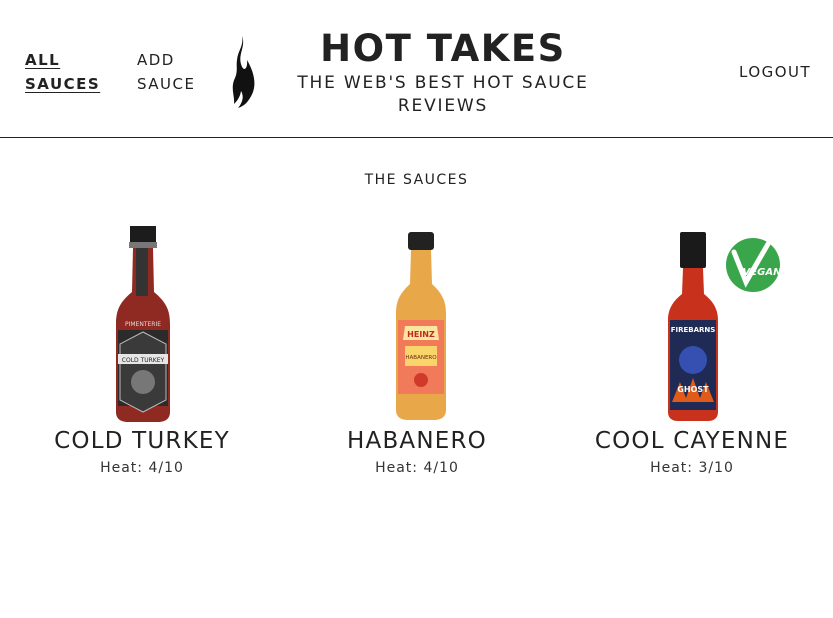  Describe the element at coordinates (693, 389) in the screenshot. I see `bottle-label-text: GHOST` at that location.